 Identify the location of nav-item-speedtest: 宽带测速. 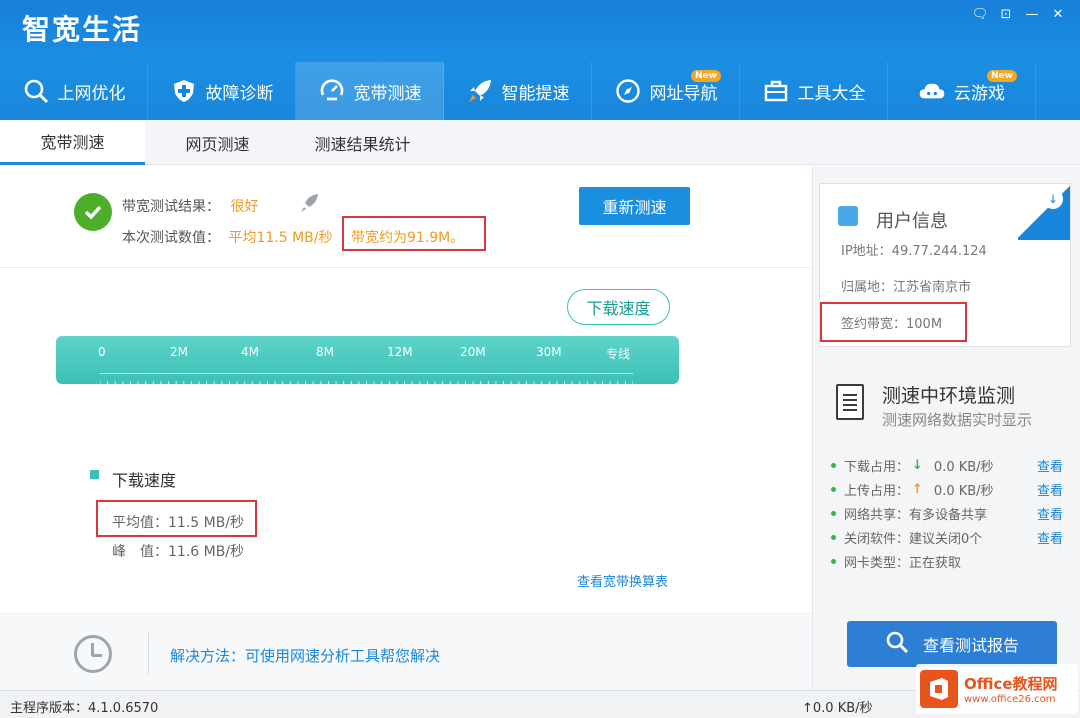
(370, 91).